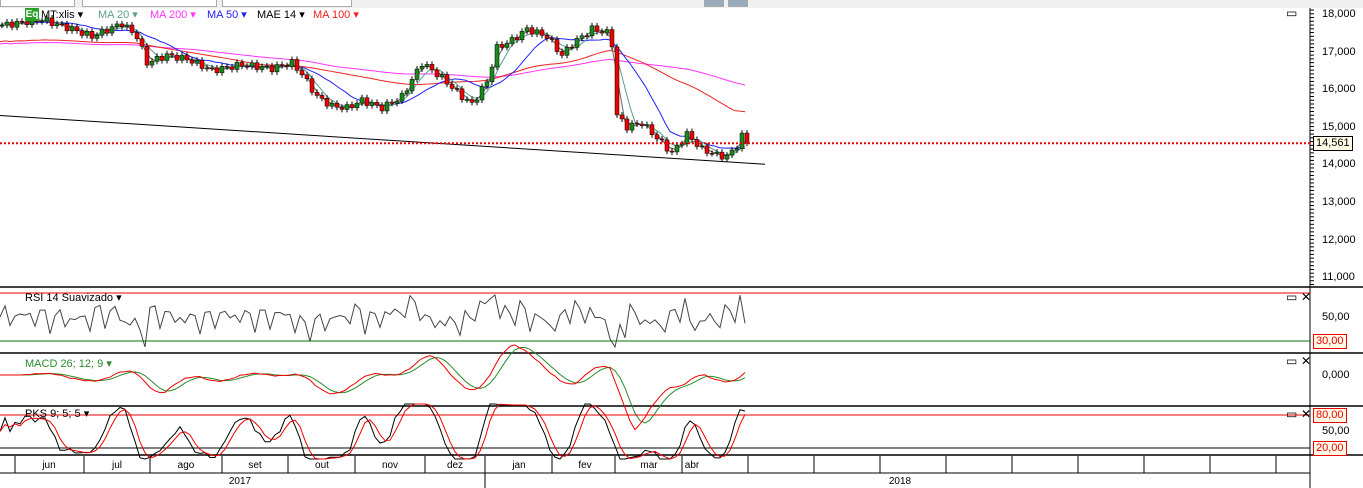 Image resolution: width=1363 pixels, height=488 pixels. What do you see at coordinates (1291, 414) in the screenshot?
I see `maximize-pks-button: ▭` at bounding box center [1291, 414].